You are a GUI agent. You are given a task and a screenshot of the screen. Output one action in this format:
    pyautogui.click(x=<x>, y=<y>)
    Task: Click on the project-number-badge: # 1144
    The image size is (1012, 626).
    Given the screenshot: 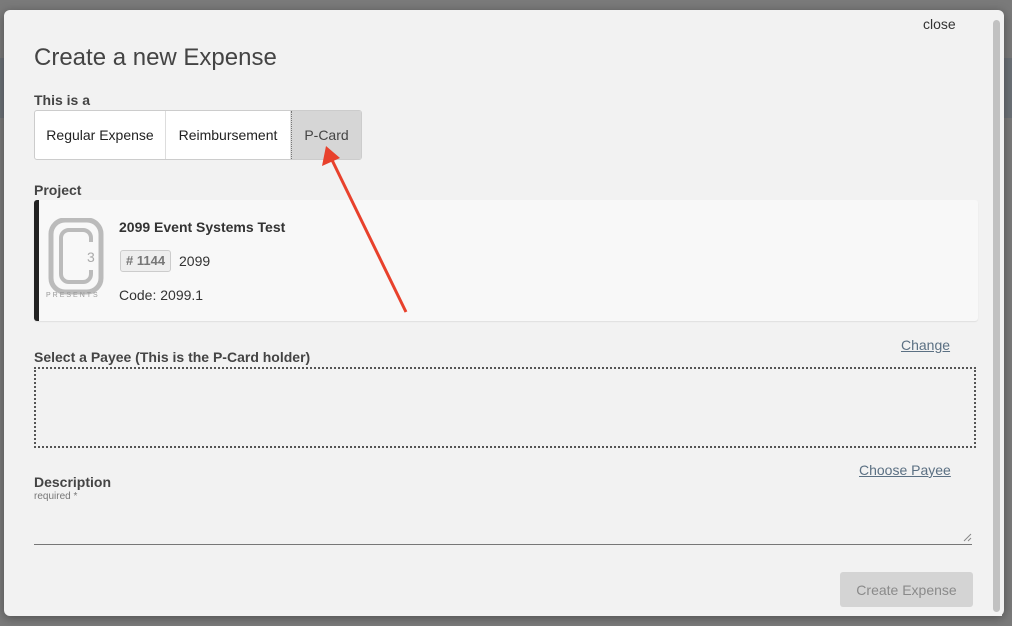 What is the action you would take?
    pyautogui.click(x=146, y=261)
    